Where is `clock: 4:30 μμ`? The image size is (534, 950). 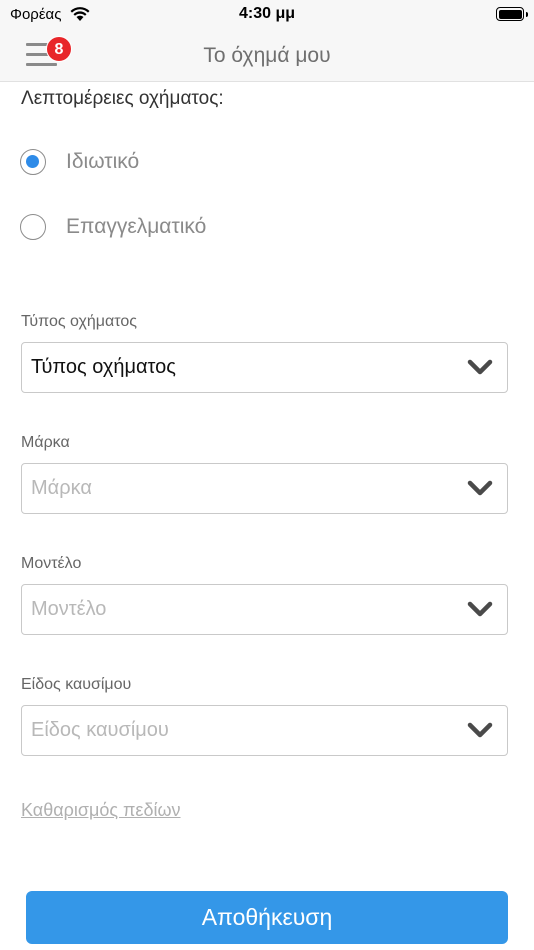
clock: 4:30 μμ is located at coordinates (267, 13).